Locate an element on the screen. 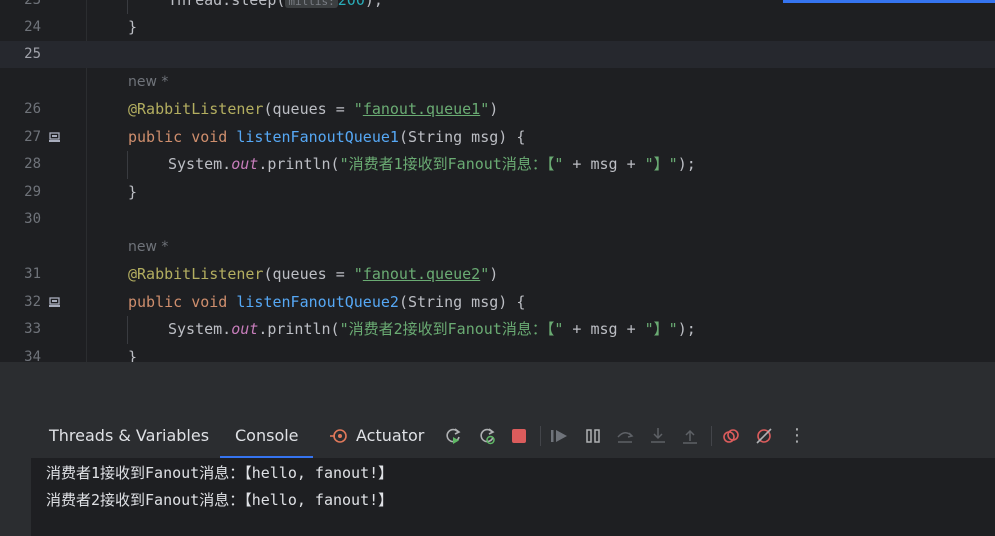  line-number: 28 is located at coordinates (32, 164).